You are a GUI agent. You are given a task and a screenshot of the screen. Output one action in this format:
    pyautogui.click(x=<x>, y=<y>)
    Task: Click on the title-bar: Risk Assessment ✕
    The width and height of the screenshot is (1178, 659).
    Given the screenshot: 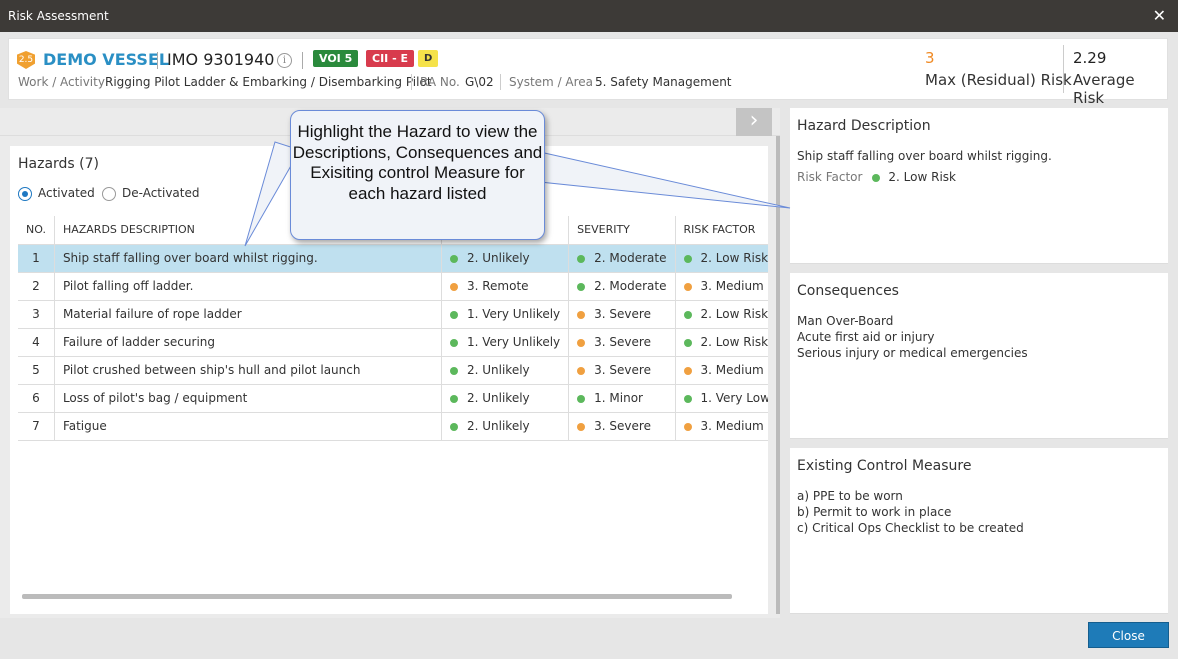 What is the action you would take?
    pyautogui.click(x=589, y=16)
    